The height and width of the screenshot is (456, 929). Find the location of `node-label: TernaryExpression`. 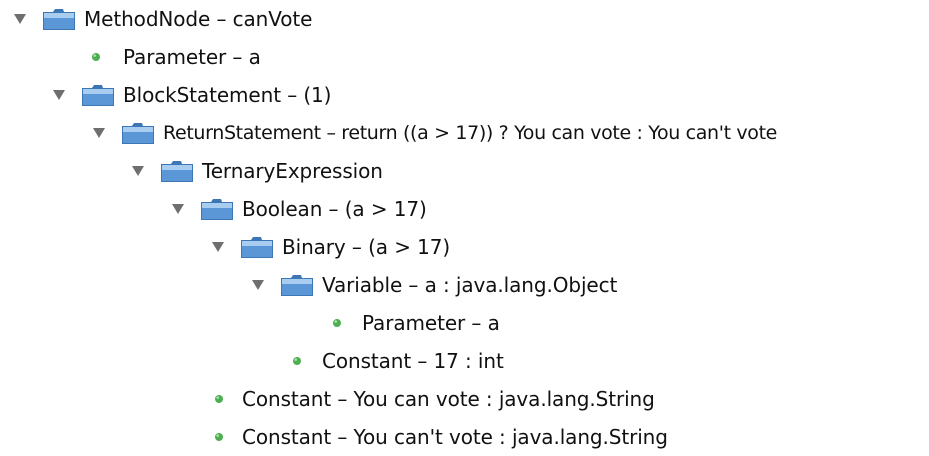

node-label: TernaryExpression is located at coordinates (292, 171).